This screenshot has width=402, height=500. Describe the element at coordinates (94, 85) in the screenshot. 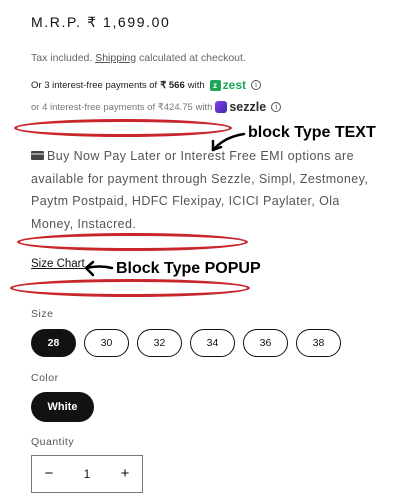

I see `zest-prefix: Or 3 interest-free payments of` at that location.